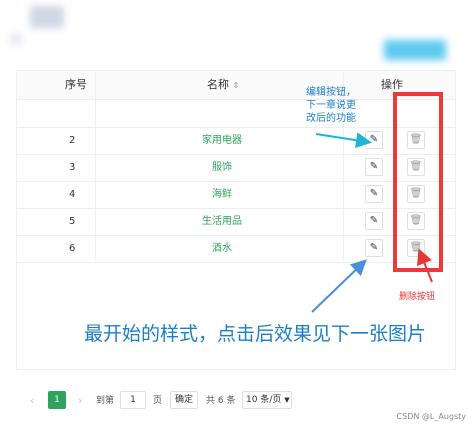 This screenshot has width=474, height=425. I want to click on sort-icon: ⇕, so click(236, 85).